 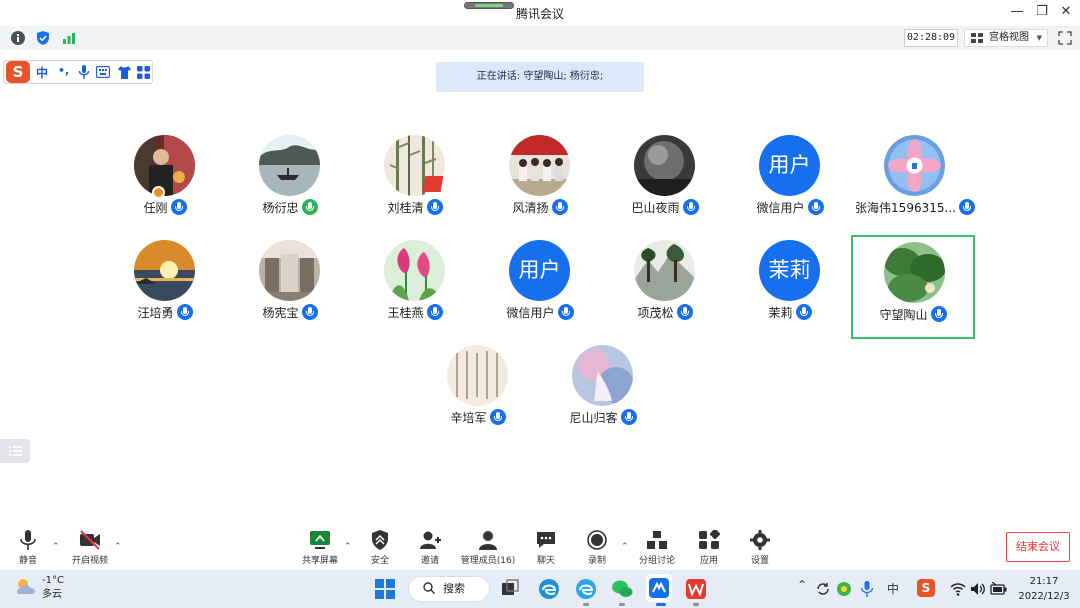 I want to click on participant-tile: 杨宪宝, so click(x=290, y=287).